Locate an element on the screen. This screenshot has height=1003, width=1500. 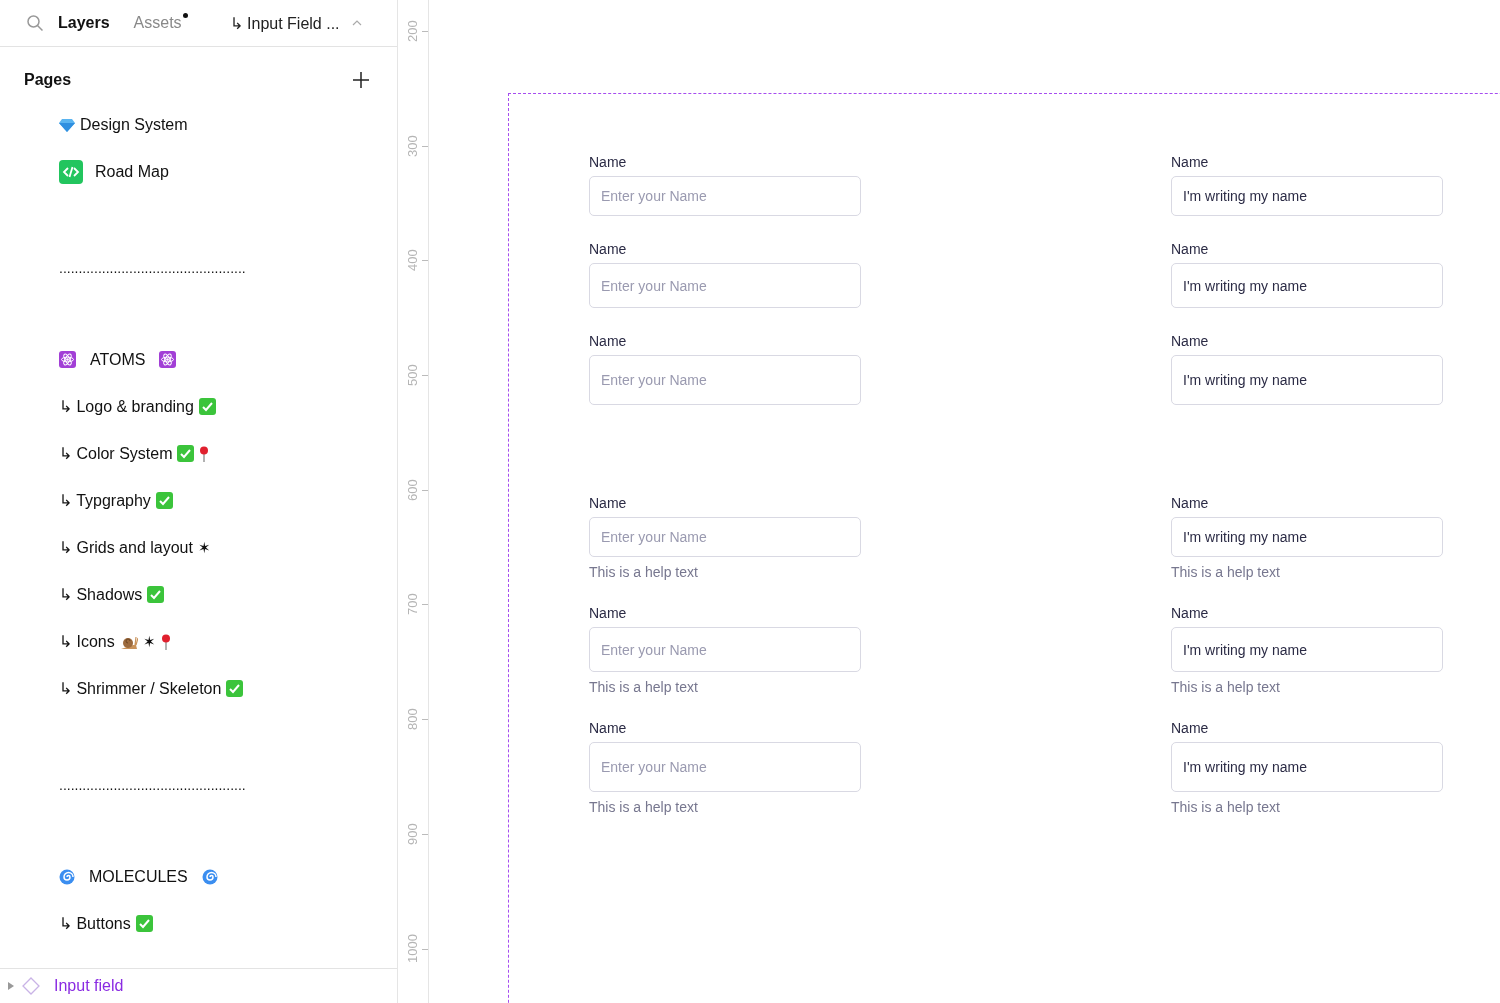
ruler-label: 600 is located at coordinates (412, 490).